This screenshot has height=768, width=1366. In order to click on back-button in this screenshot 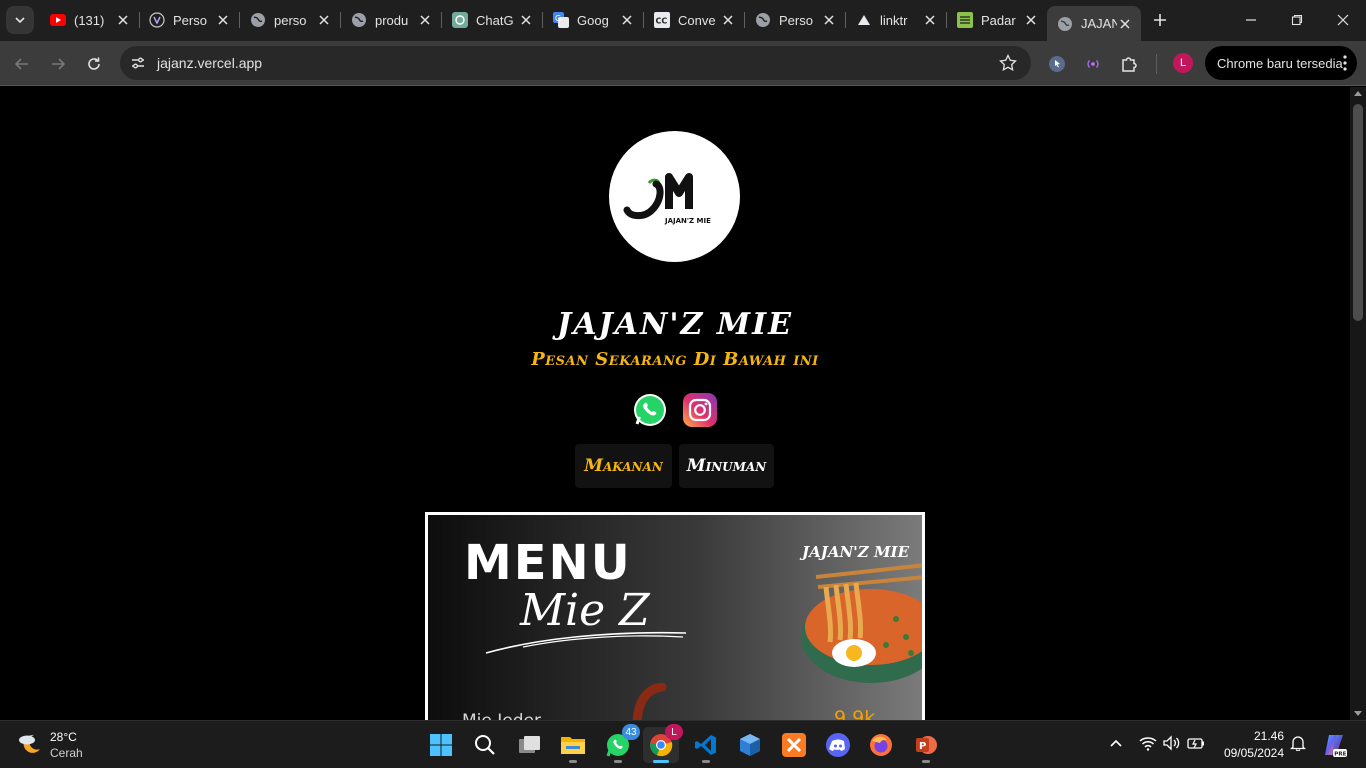, I will do `click(22, 64)`.